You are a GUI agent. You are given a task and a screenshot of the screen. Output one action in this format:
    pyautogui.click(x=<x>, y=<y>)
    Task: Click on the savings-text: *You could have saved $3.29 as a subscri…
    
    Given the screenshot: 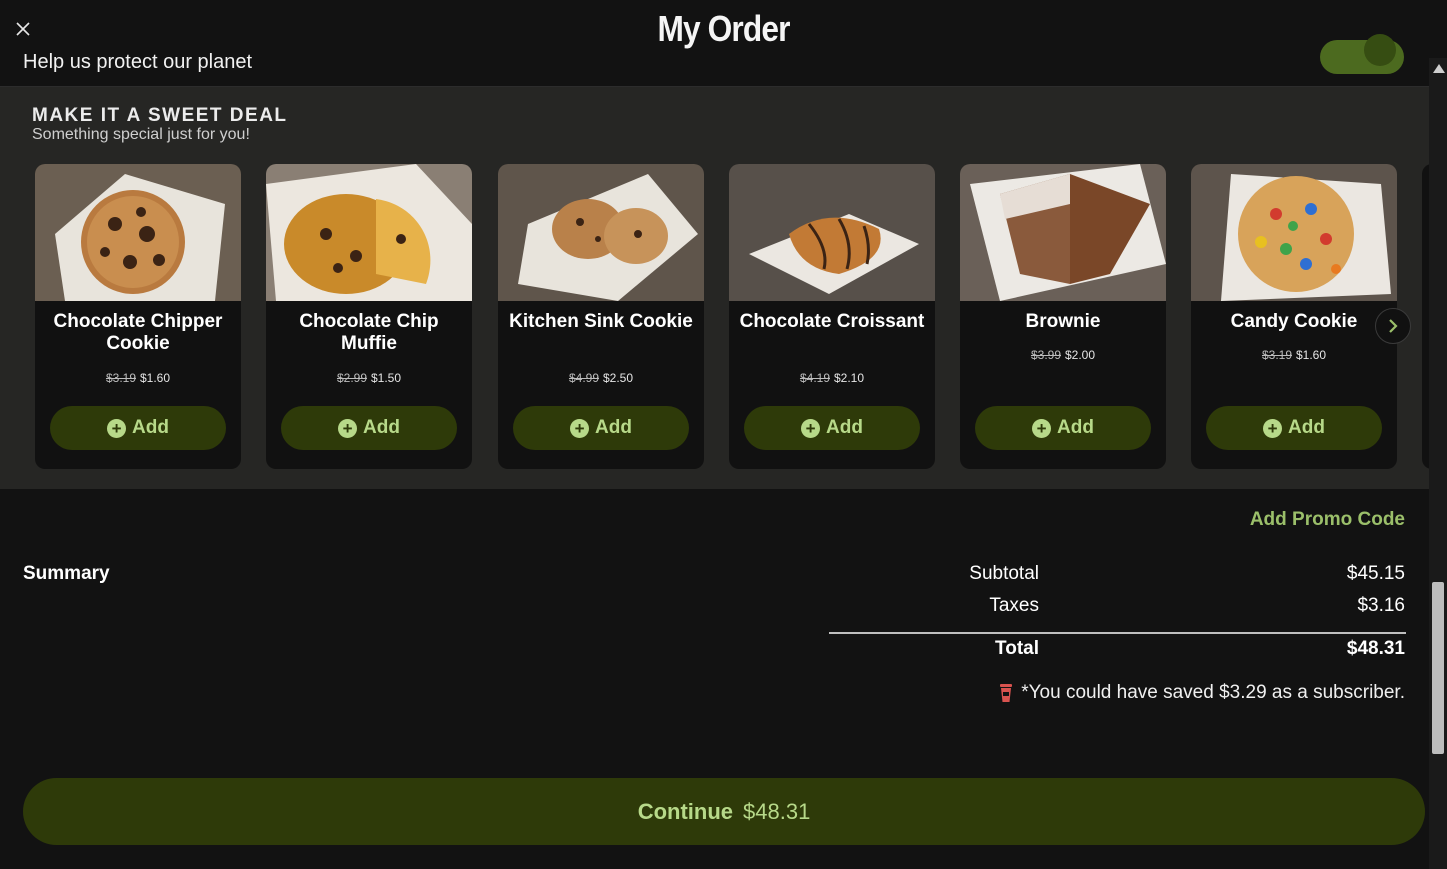 What is the action you would take?
    pyautogui.click(x=1213, y=692)
    